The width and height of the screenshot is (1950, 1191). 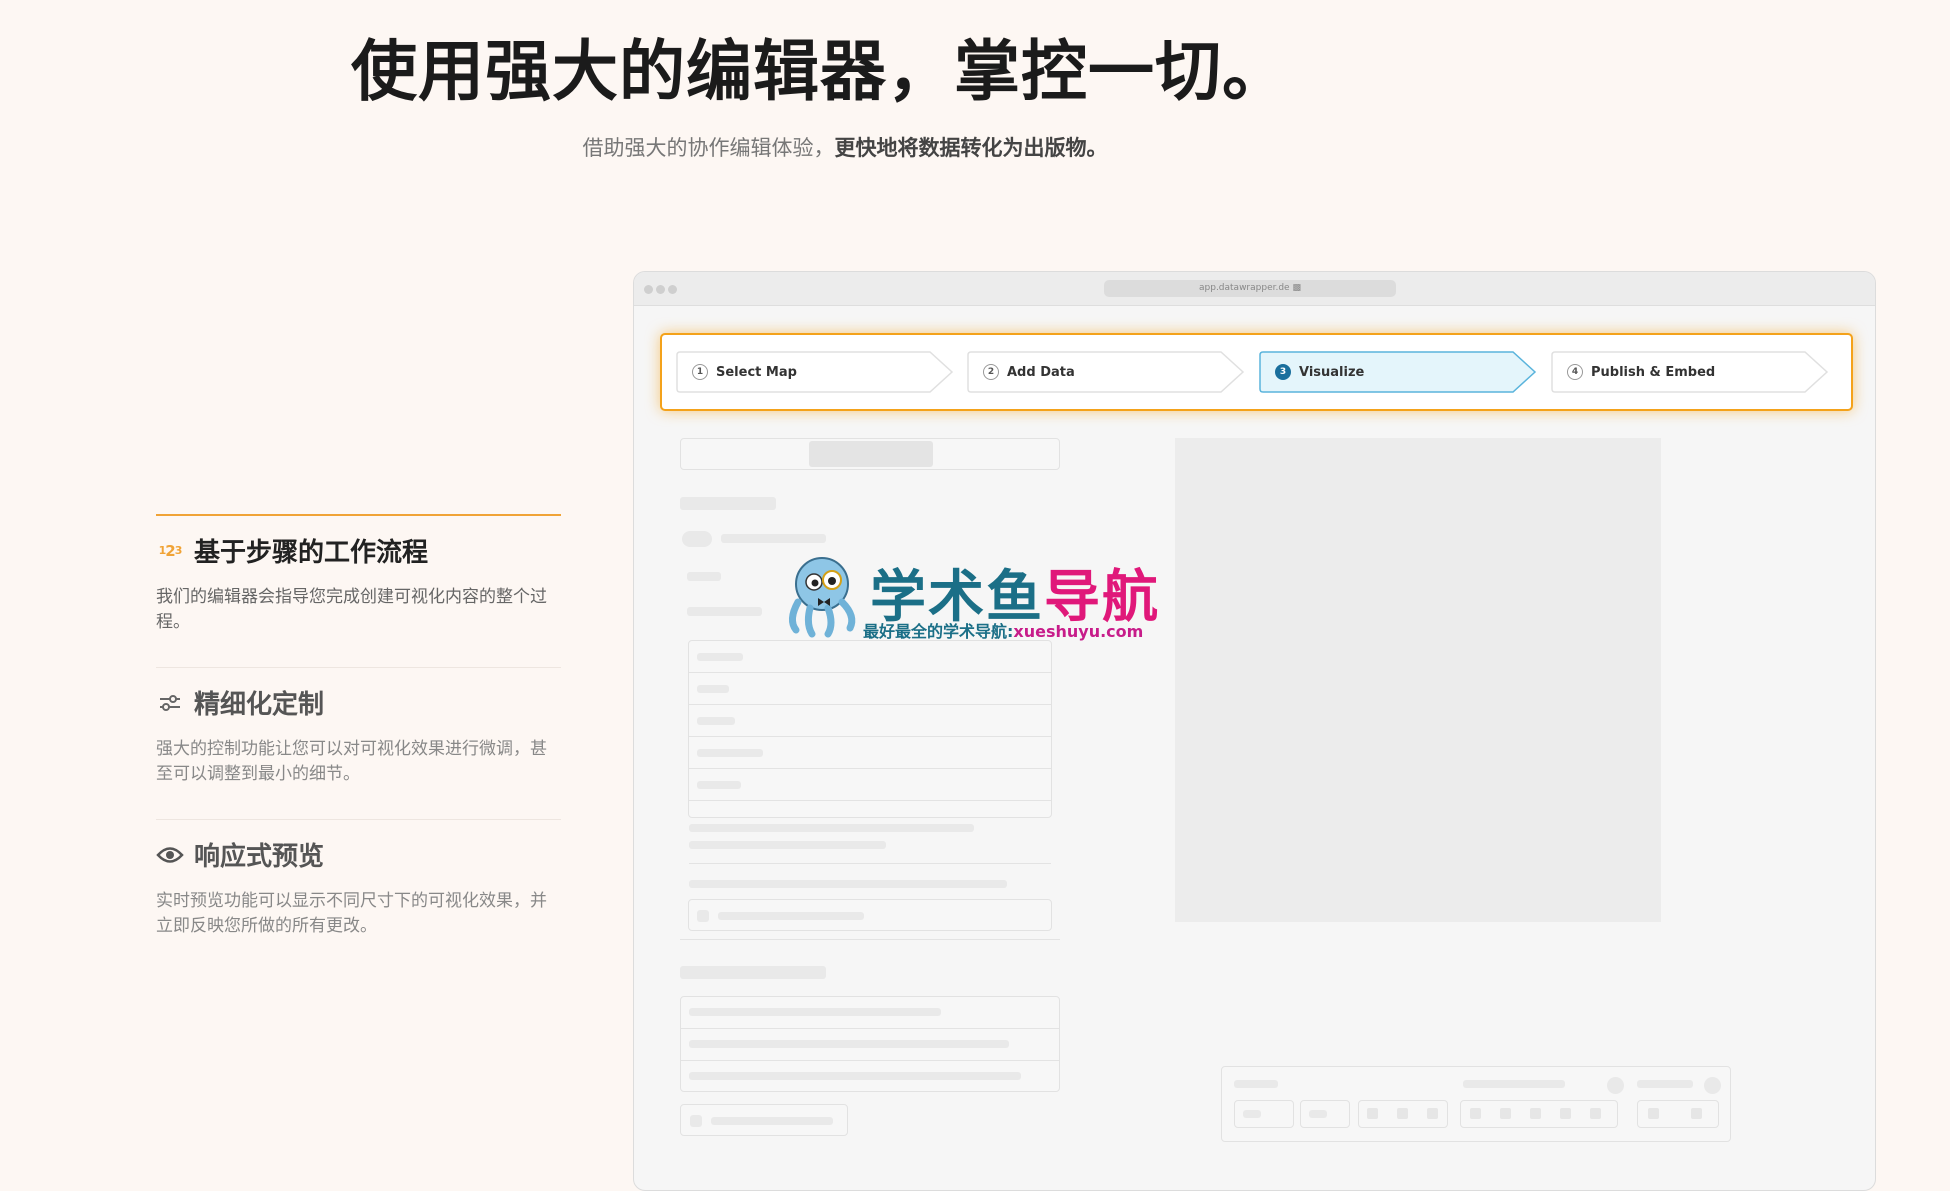 What do you see at coordinates (980, 596) in the screenshot?
I see `watermark: 学术鱼导航 最好最全的学术导航:xueshuyu.com` at bounding box center [980, 596].